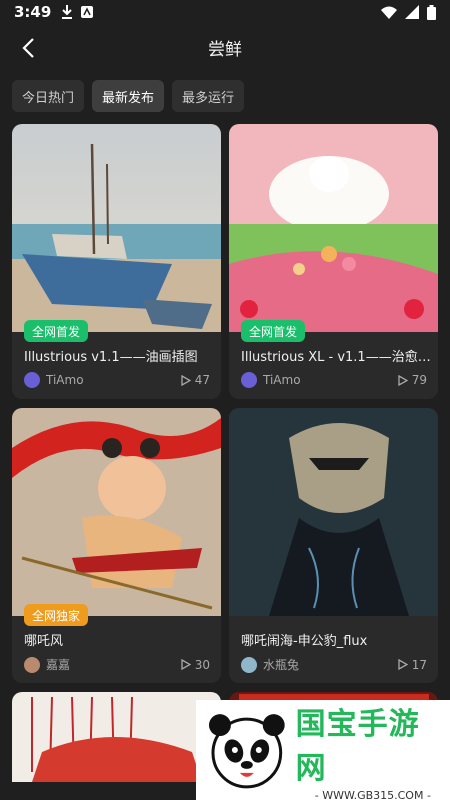 The image size is (450, 800). What do you see at coordinates (412, 12) in the screenshot?
I see `signal-icon` at bounding box center [412, 12].